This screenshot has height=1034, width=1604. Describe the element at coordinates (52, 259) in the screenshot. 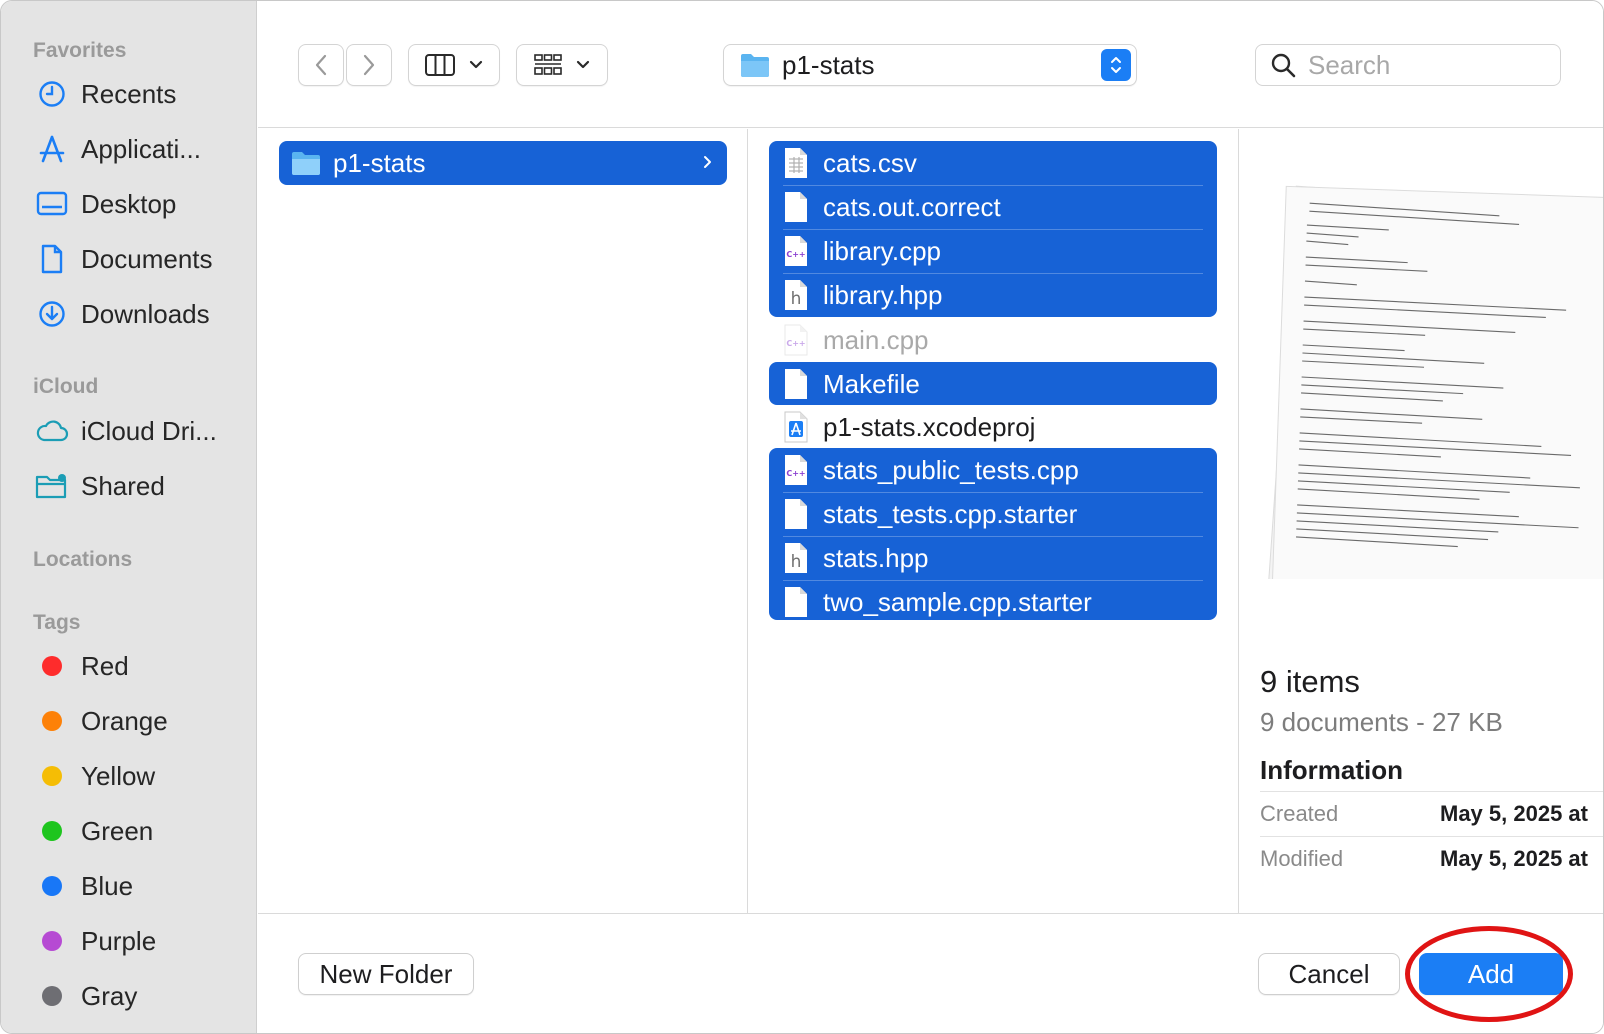

I see `document-icon` at that location.